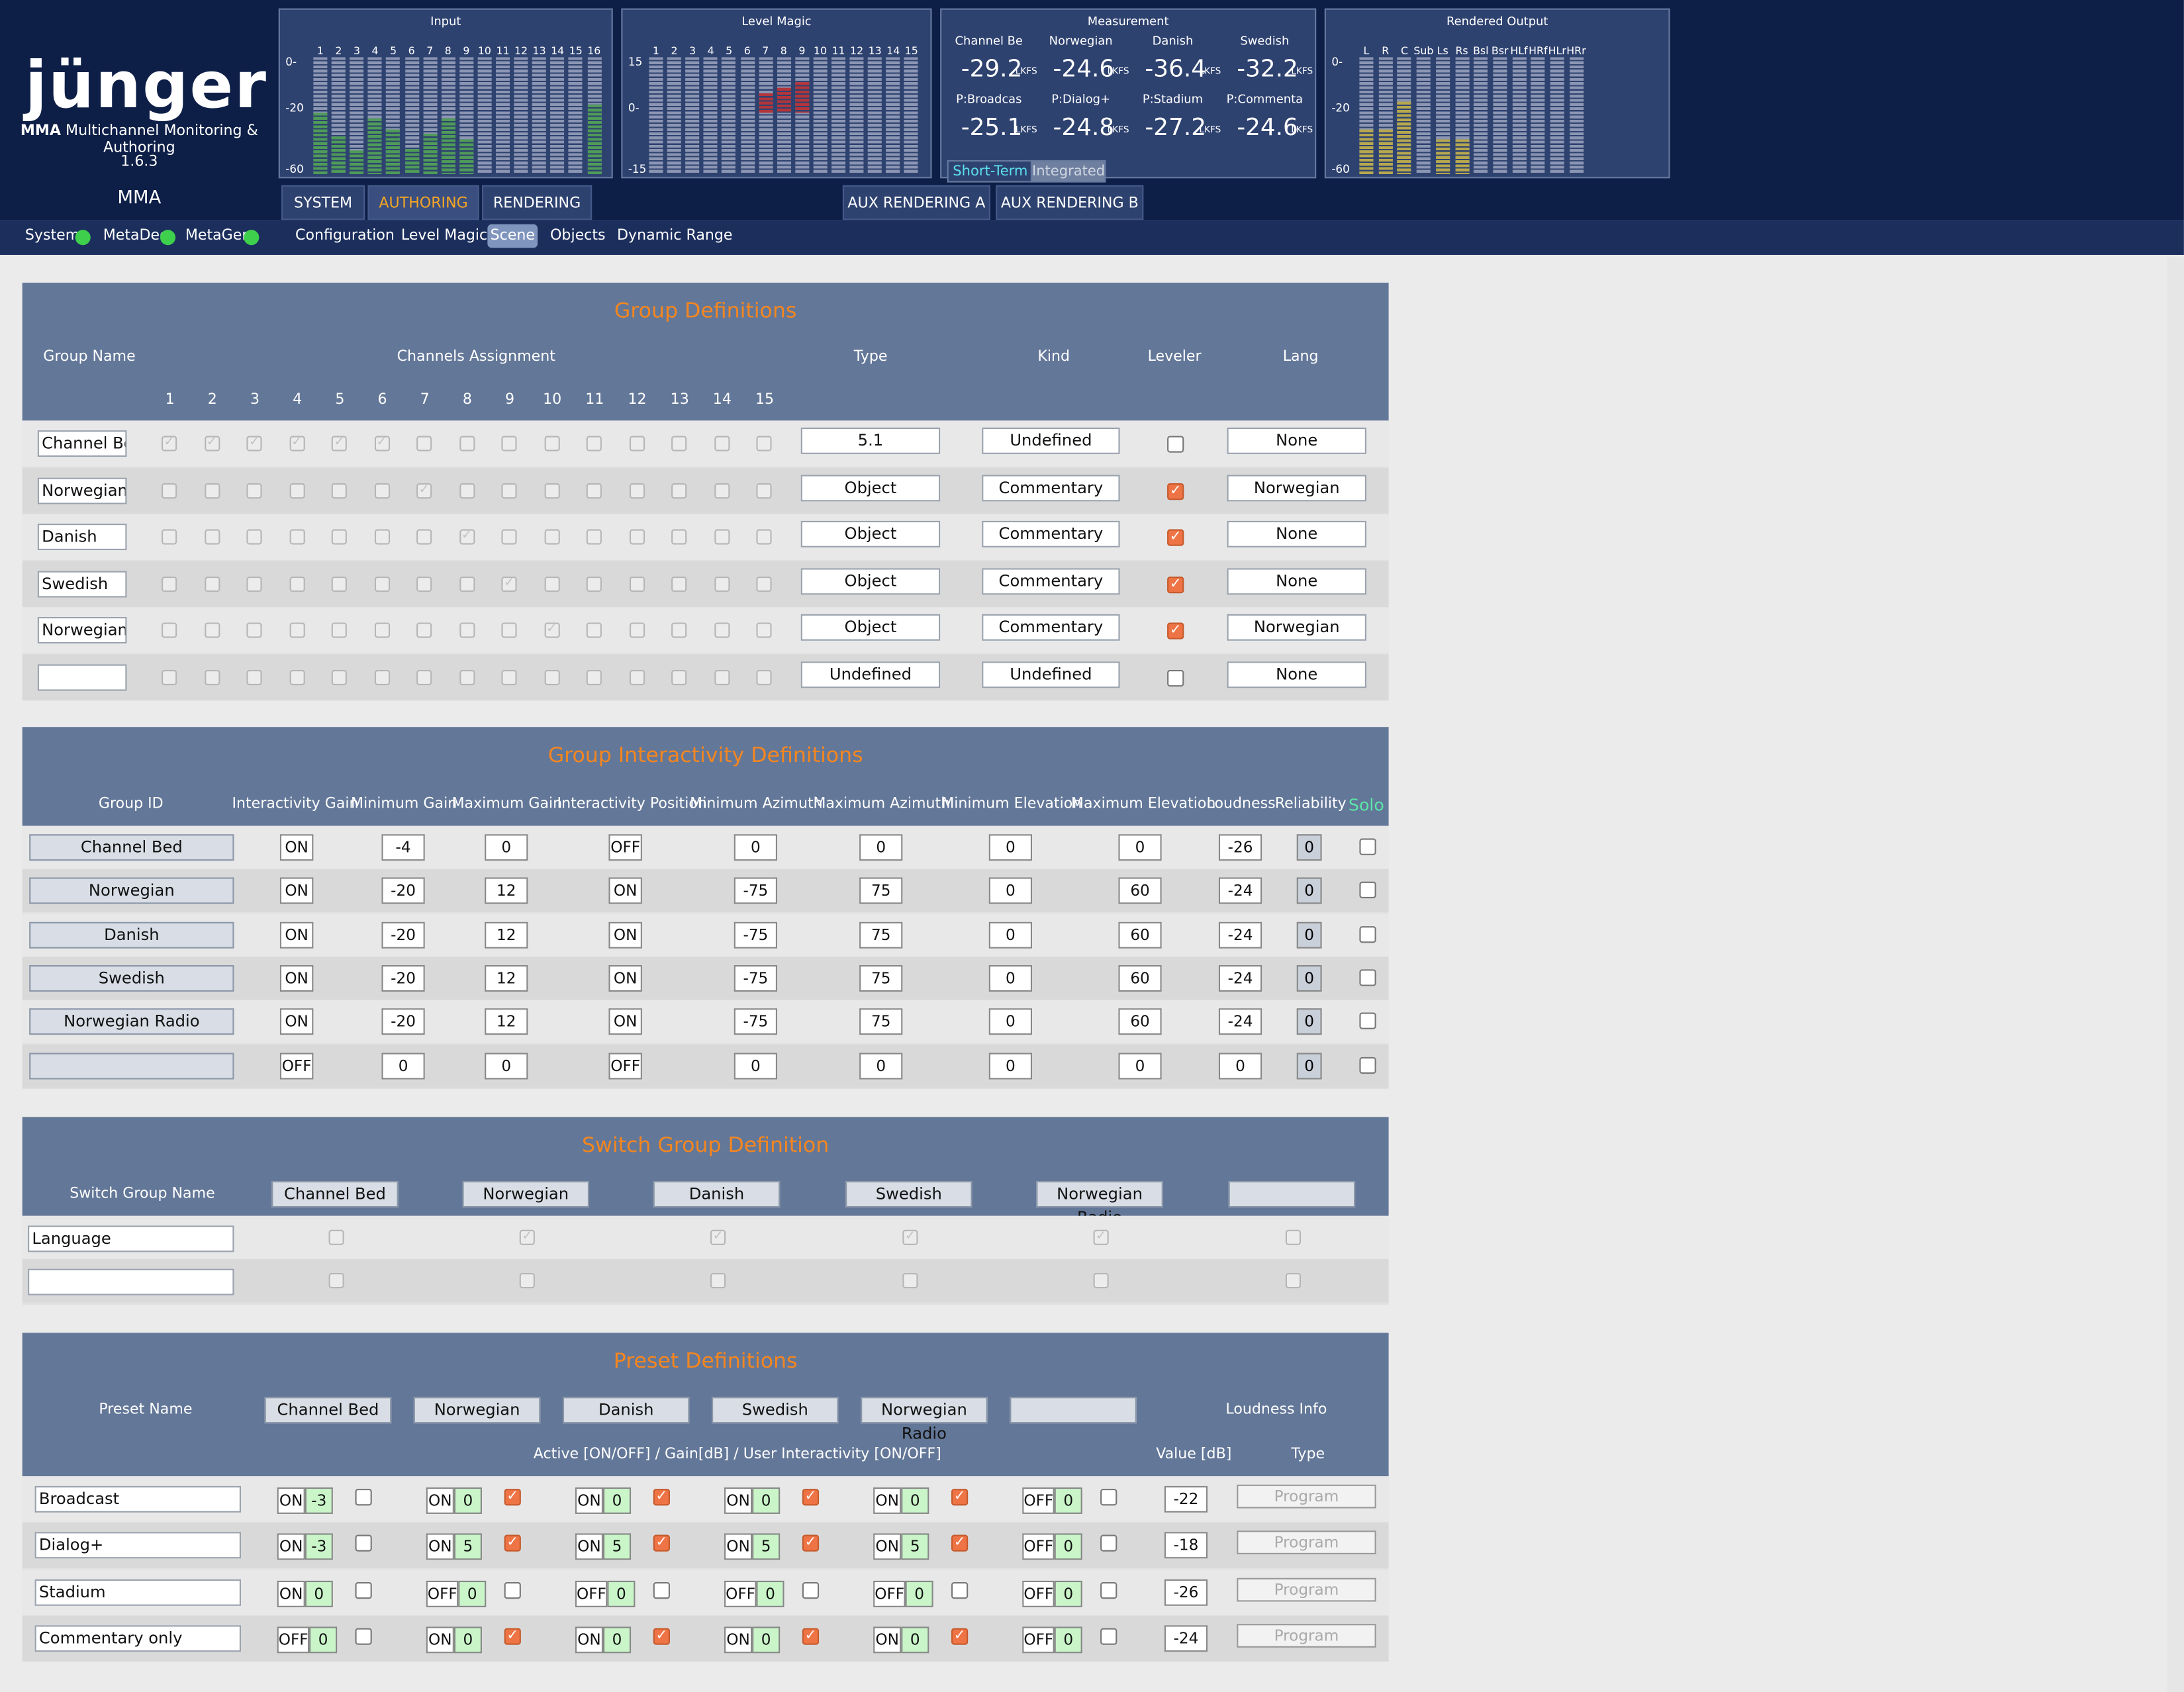 The image size is (2184, 1692). What do you see at coordinates (1186, 1592) in the screenshot?
I see `loudness-value-field: -26` at bounding box center [1186, 1592].